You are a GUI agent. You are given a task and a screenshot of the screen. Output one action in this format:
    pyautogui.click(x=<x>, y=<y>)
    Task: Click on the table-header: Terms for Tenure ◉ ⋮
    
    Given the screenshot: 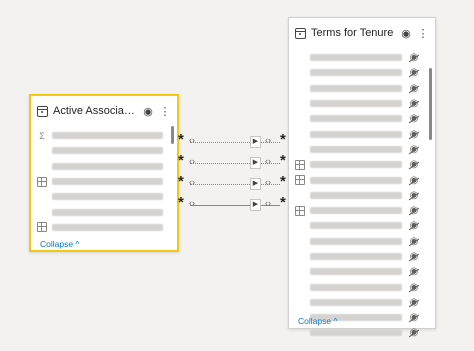 What is the action you would take?
    pyautogui.click(x=362, y=33)
    